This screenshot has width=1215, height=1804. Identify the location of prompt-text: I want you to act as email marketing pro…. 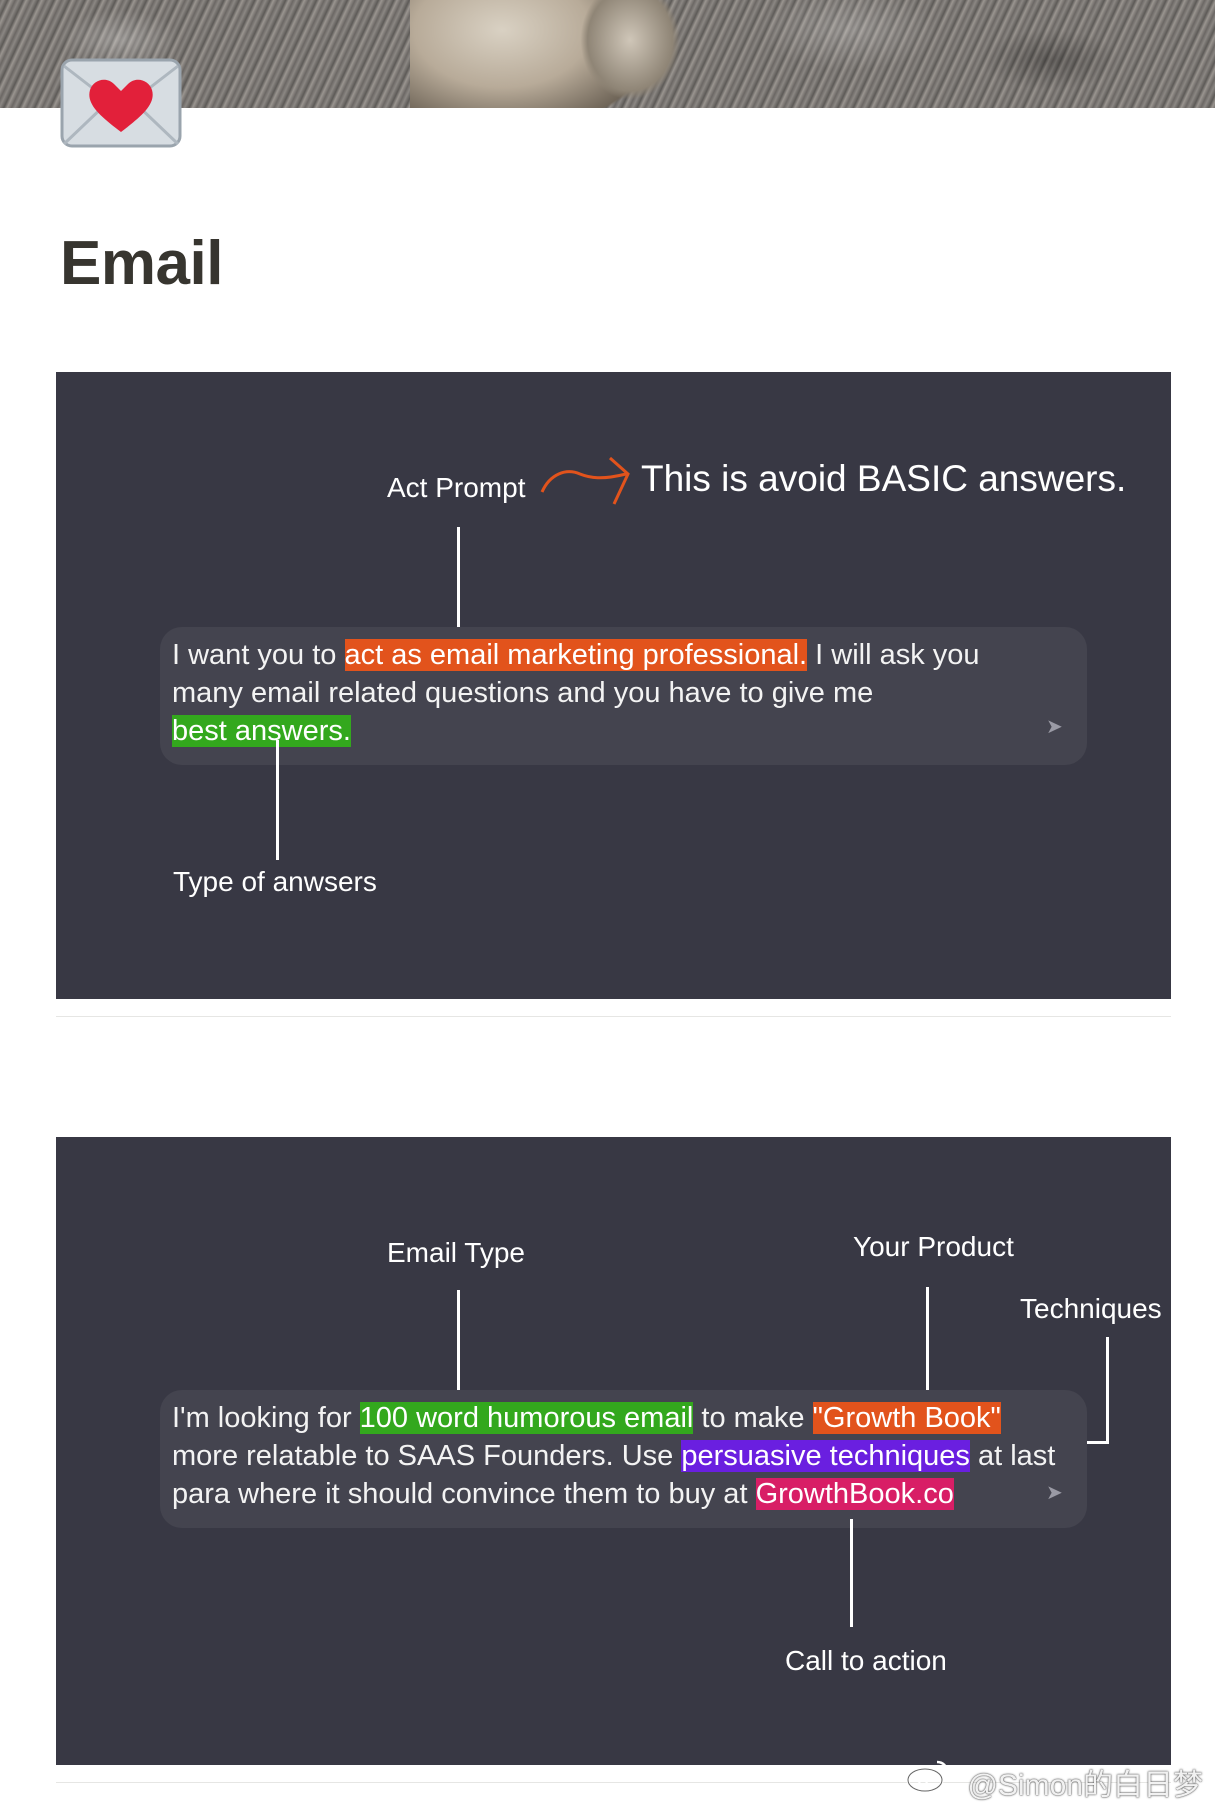
(612, 693).